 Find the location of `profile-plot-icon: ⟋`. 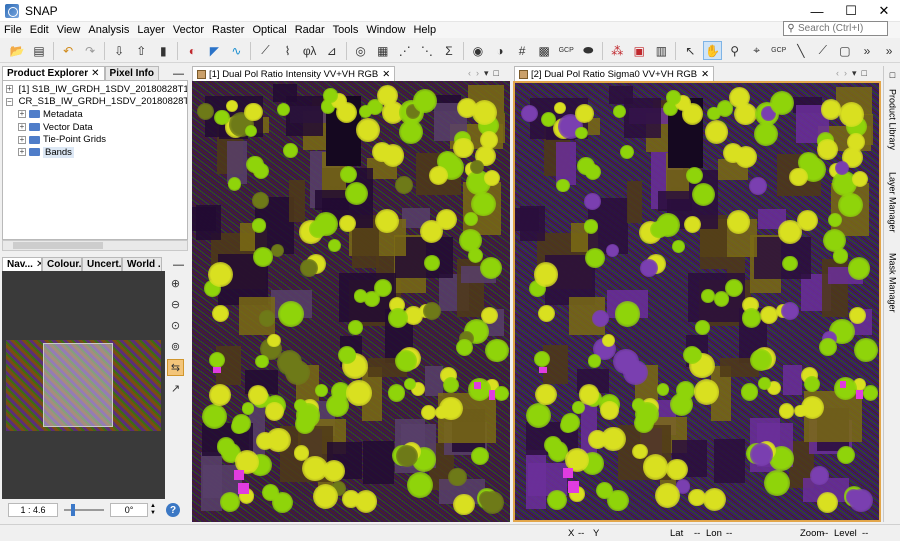

profile-plot-icon: ⟋ is located at coordinates (265, 50).